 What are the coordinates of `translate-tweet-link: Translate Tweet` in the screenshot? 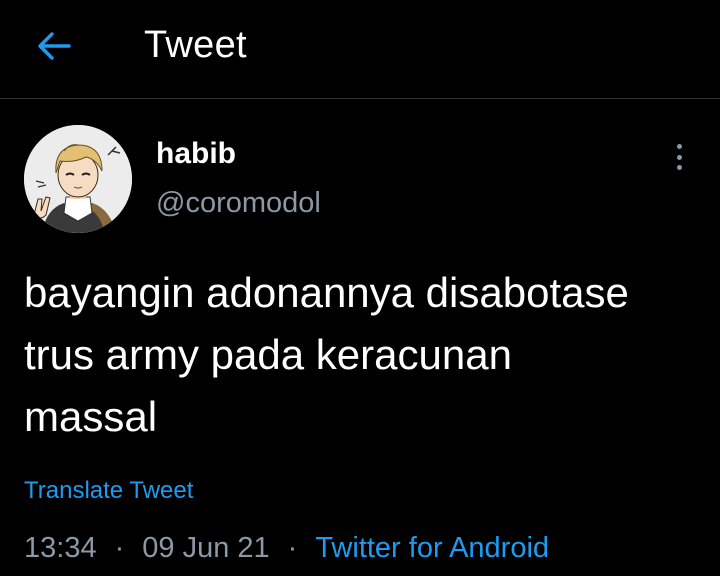 It's located at (108, 491).